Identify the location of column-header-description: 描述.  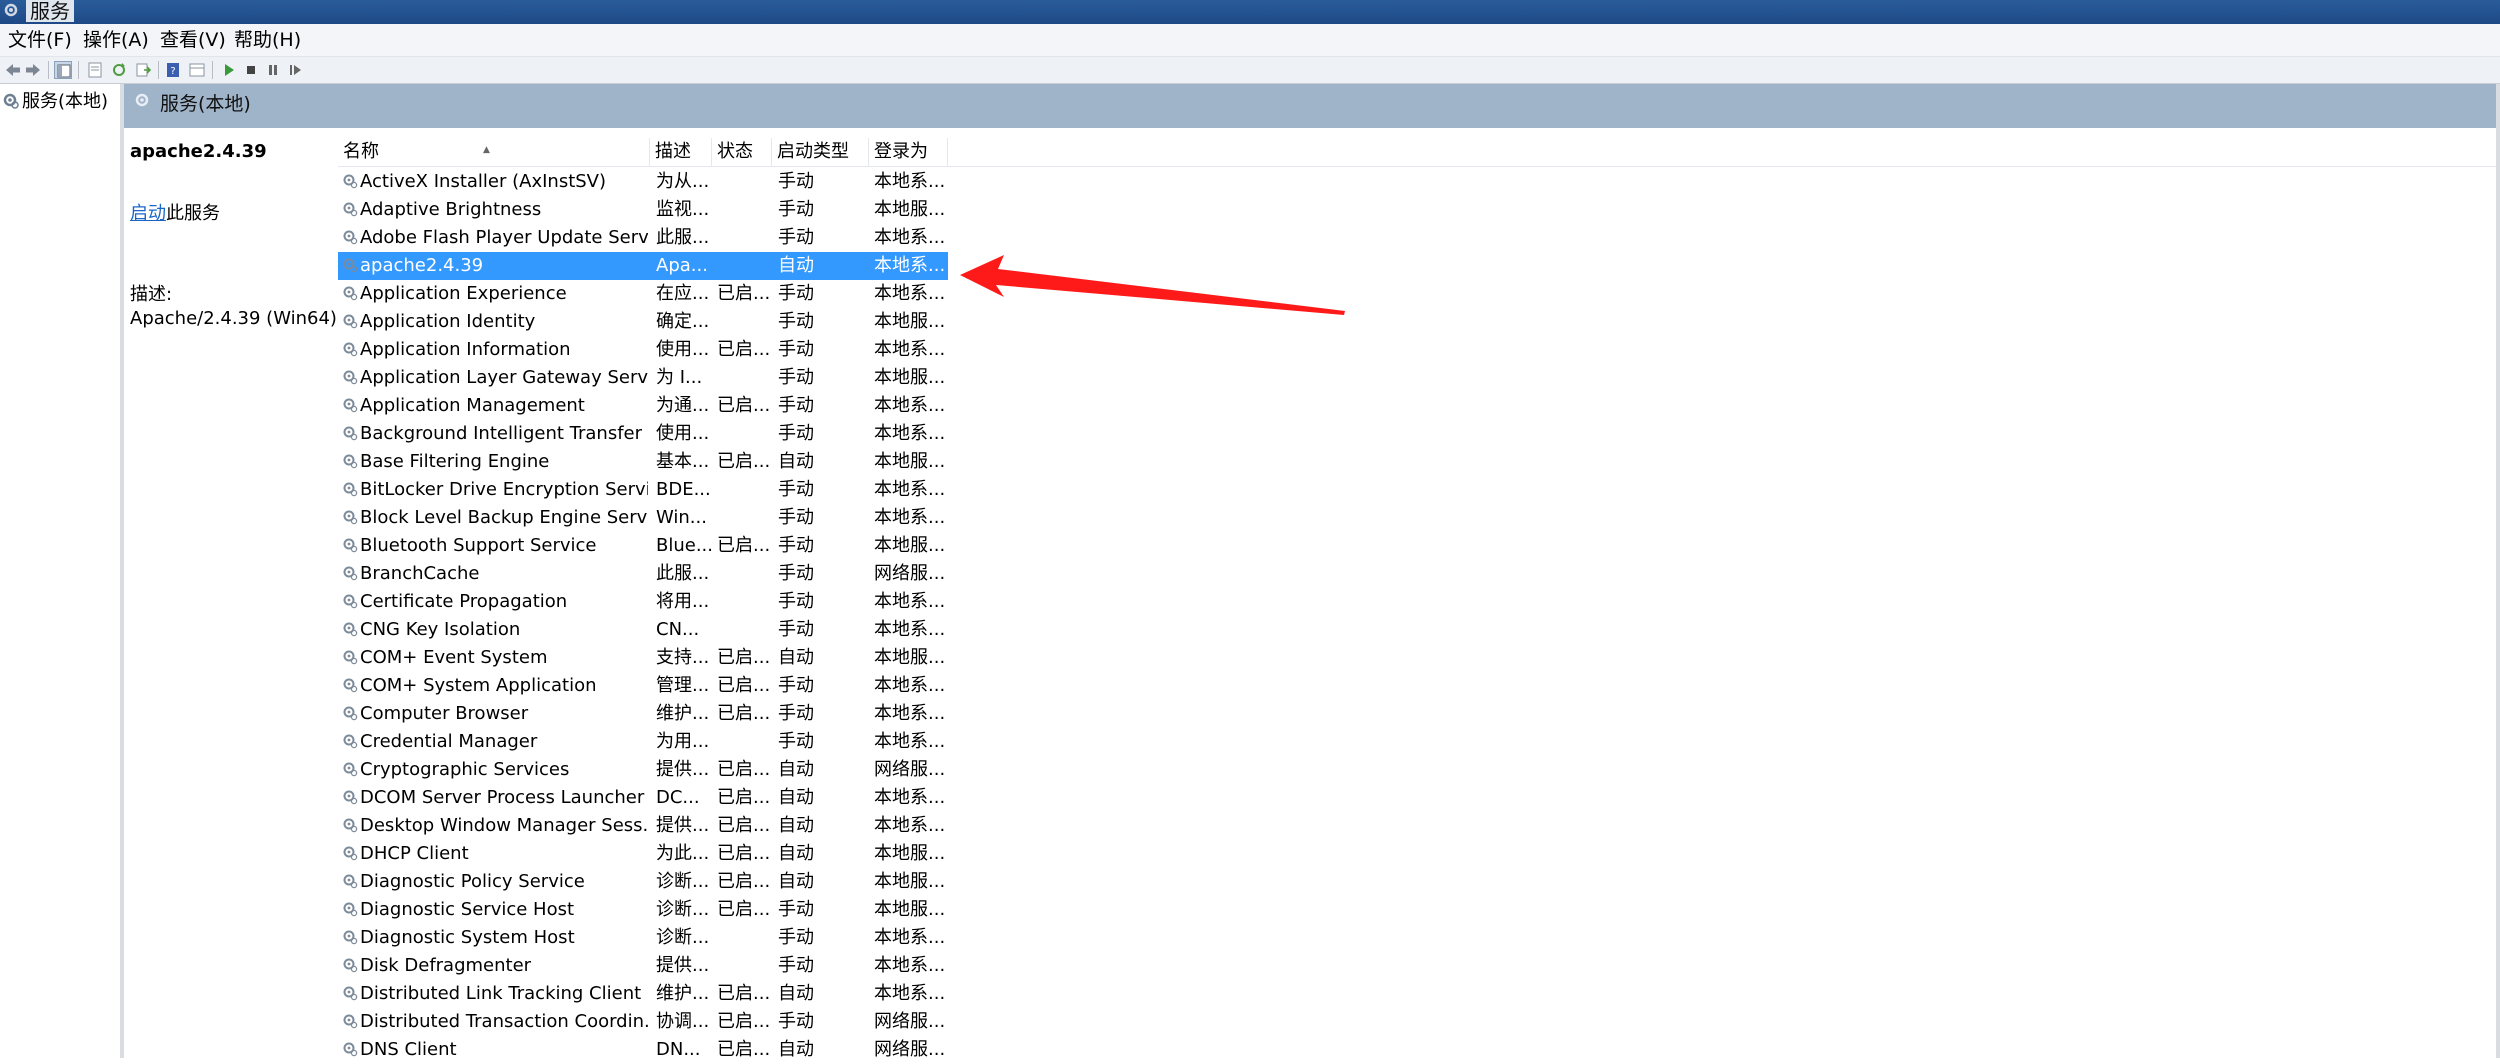
(681, 152).